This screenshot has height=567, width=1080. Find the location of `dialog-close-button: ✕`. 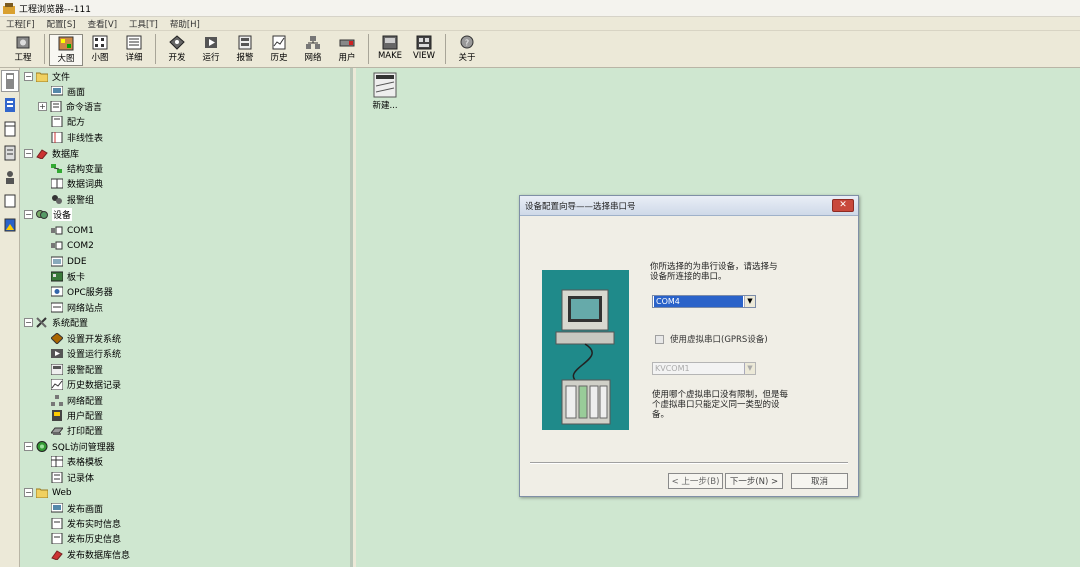

dialog-close-button: ✕ is located at coordinates (843, 205).